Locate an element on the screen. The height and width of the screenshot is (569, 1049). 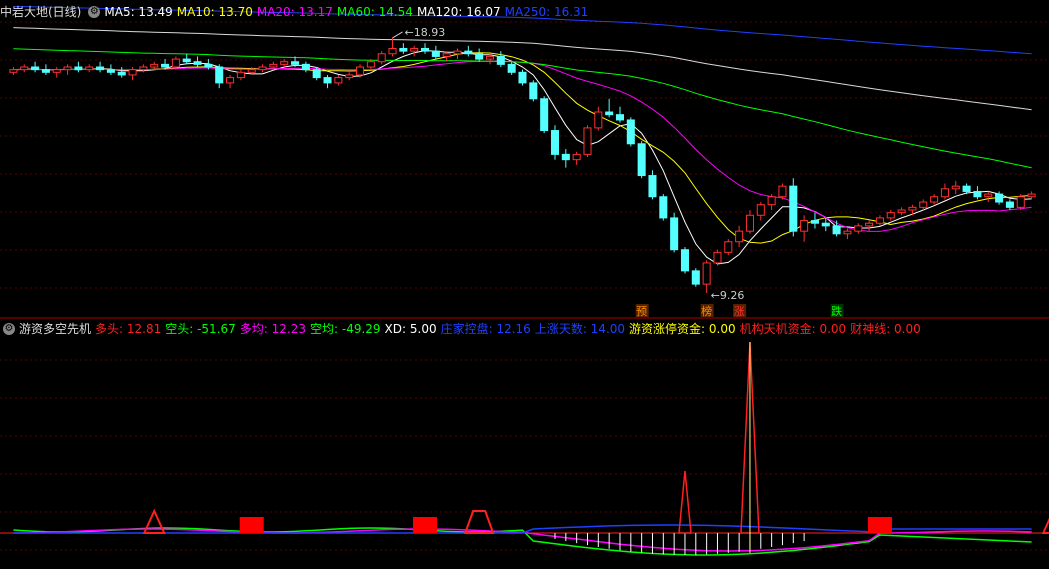
ma20-label: MA20: 13.17 is located at coordinates (294, 12).